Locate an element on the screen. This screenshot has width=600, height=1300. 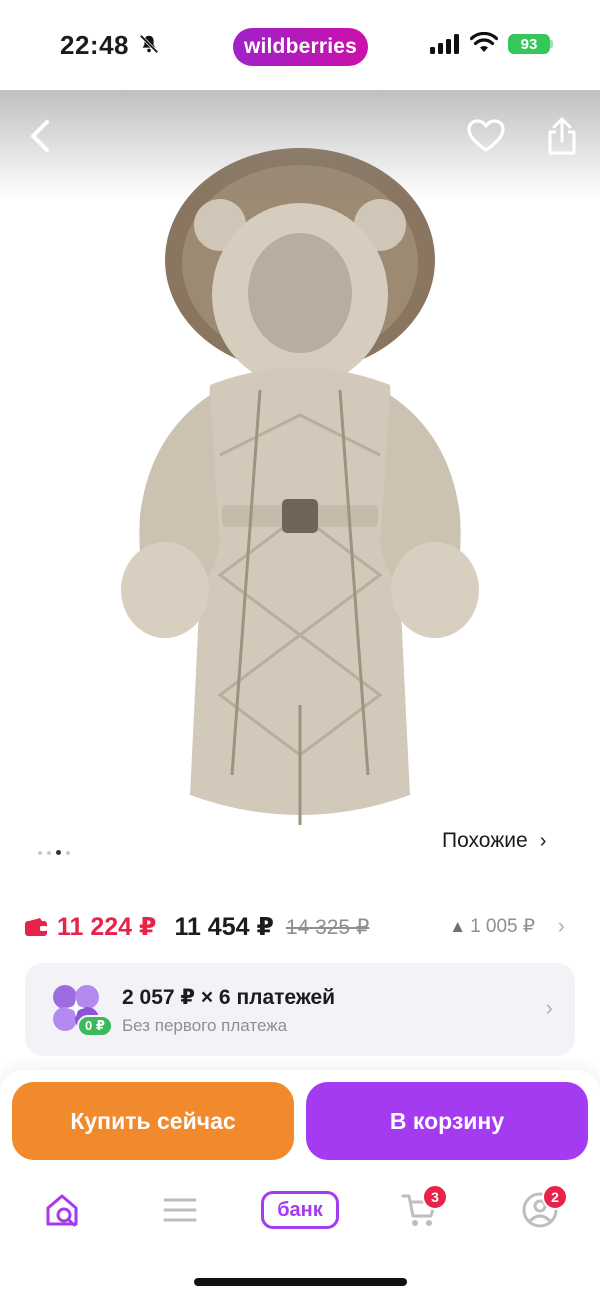
status-time: 22:48 is located at coordinates (94, 45).